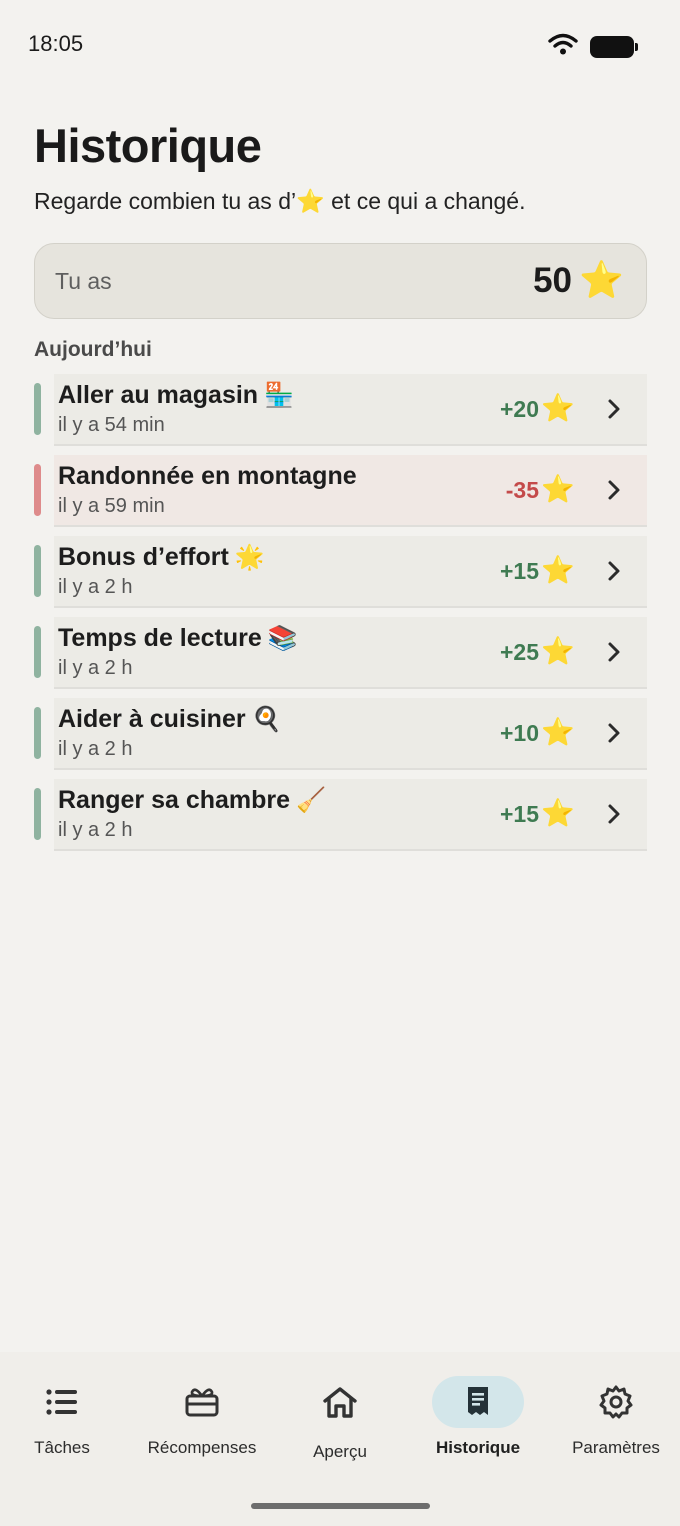 The image size is (680, 1526). What do you see at coordinates (111, 506) in the screenshot?
I see `history-row-time: il y a 59 min` at bounding box center [111, 506].